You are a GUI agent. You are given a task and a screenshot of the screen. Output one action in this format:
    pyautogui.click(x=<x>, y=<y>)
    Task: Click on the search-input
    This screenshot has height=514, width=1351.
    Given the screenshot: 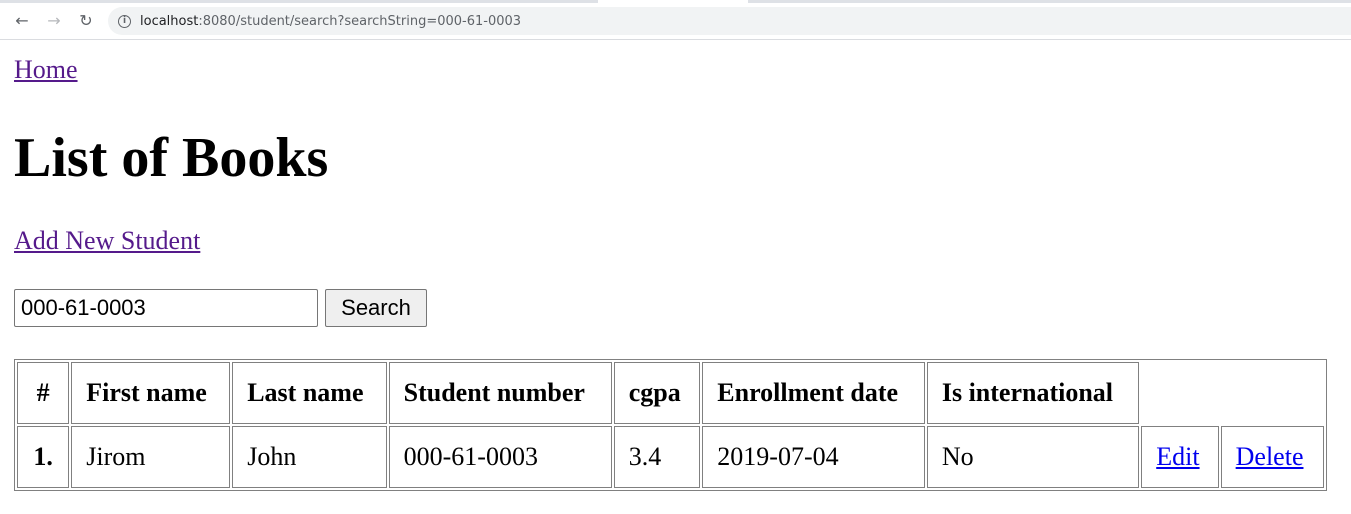 What is the action you would take?
    pyautogui.click(x=166, y=308)
    